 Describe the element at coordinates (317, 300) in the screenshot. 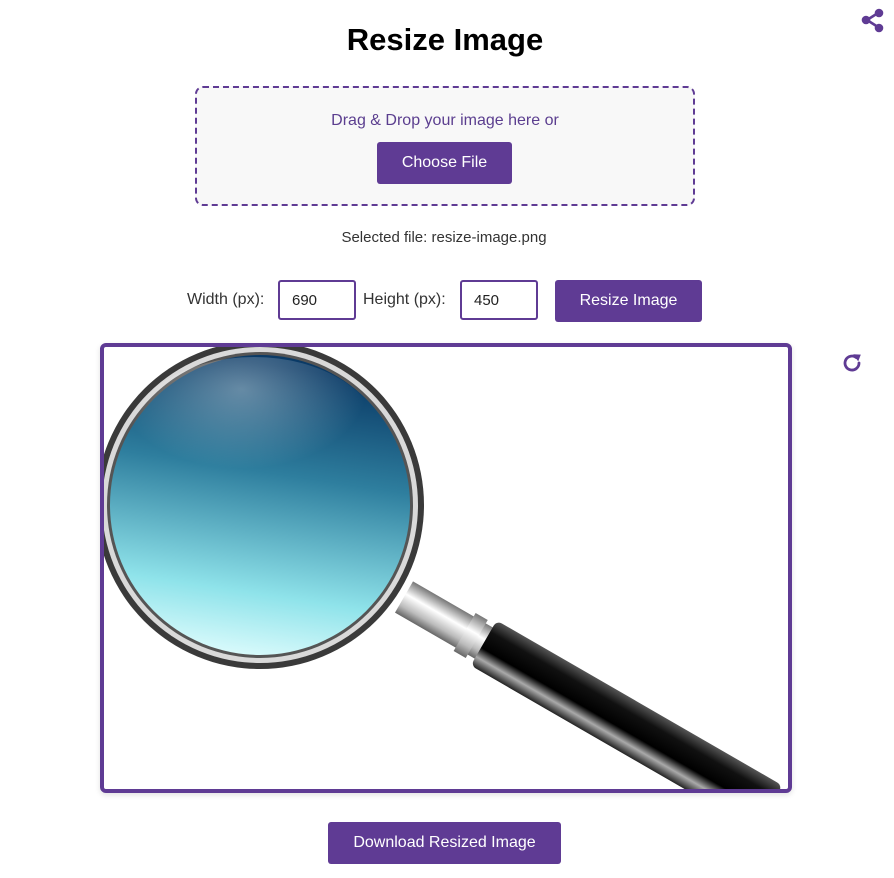

I see `width-input` at that location.